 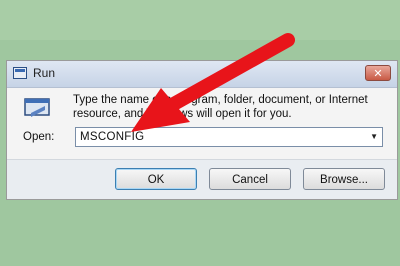 What do you see at coordinates (229, 137) in the screenshot?
I see `open-combobox: MSCONFIG ▼` at bounding box center [229, 137].